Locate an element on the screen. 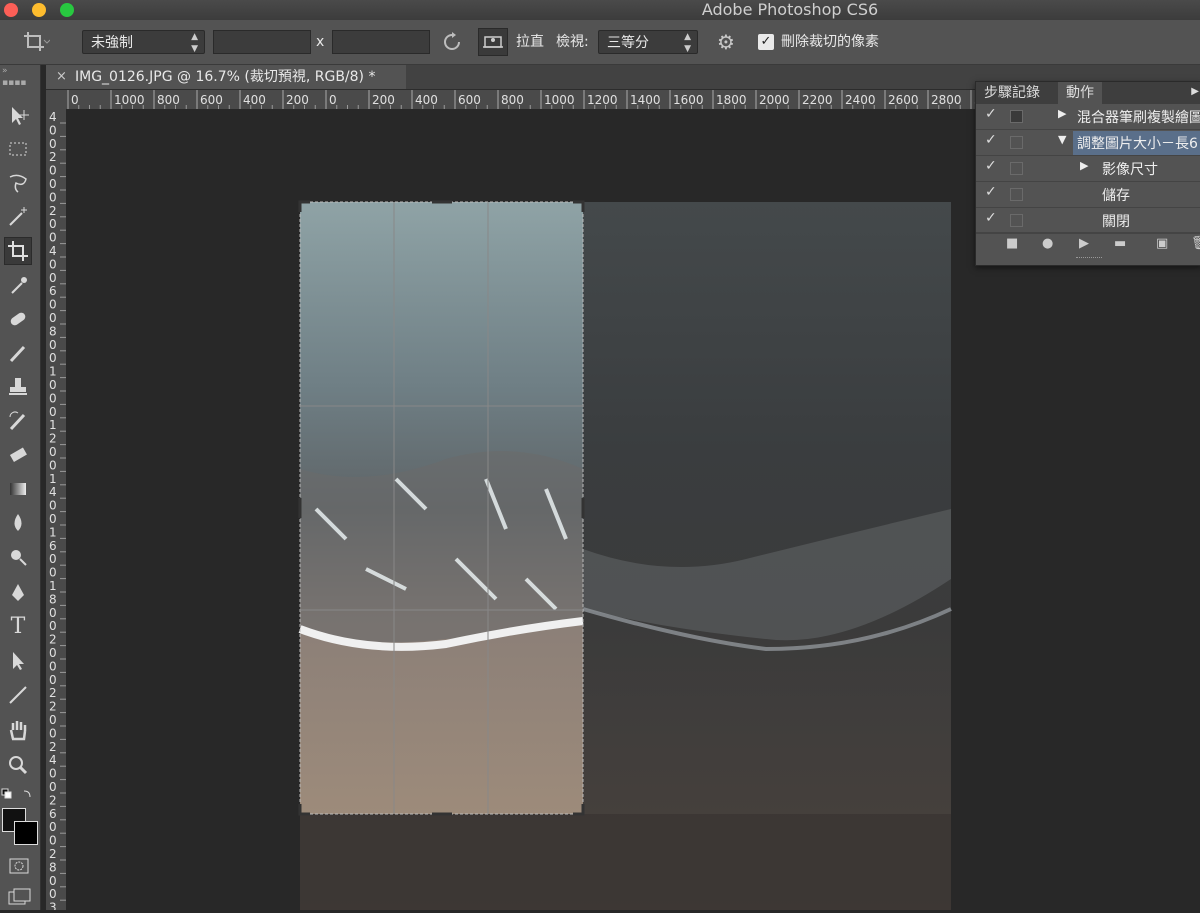  lasso-icon is located at coordinates (18, 183).